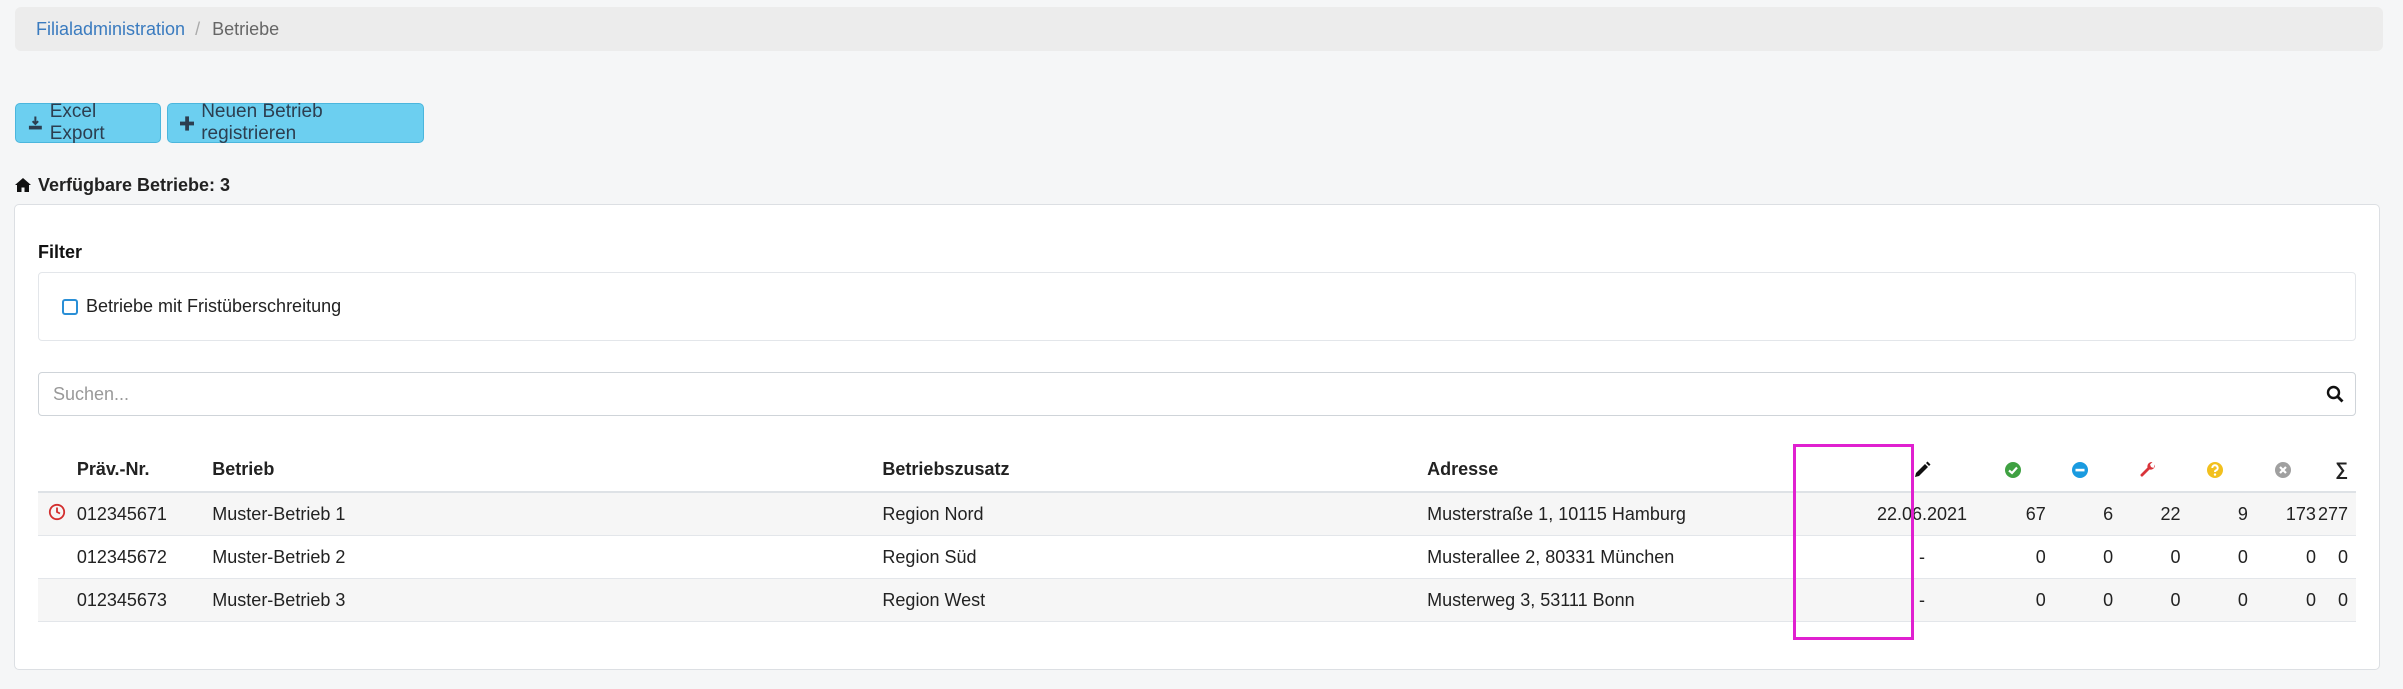 Image resolution: width=2403 pixels, height=689 pixels. Describe the element at coordinates (1155, 557) in the screenshot. I see `cell-zusatz: Region Süd` at that location.